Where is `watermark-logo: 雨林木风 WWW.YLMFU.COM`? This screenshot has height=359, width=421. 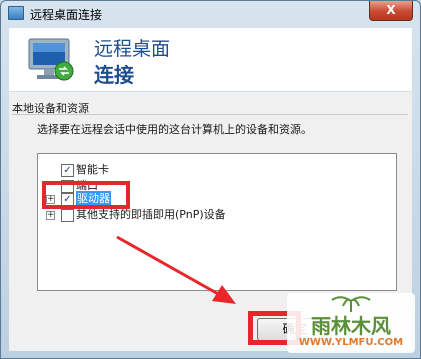 watermark-logo: 雨林木风 WWW.YLMFU.COM is located at coordinates (351, 323).